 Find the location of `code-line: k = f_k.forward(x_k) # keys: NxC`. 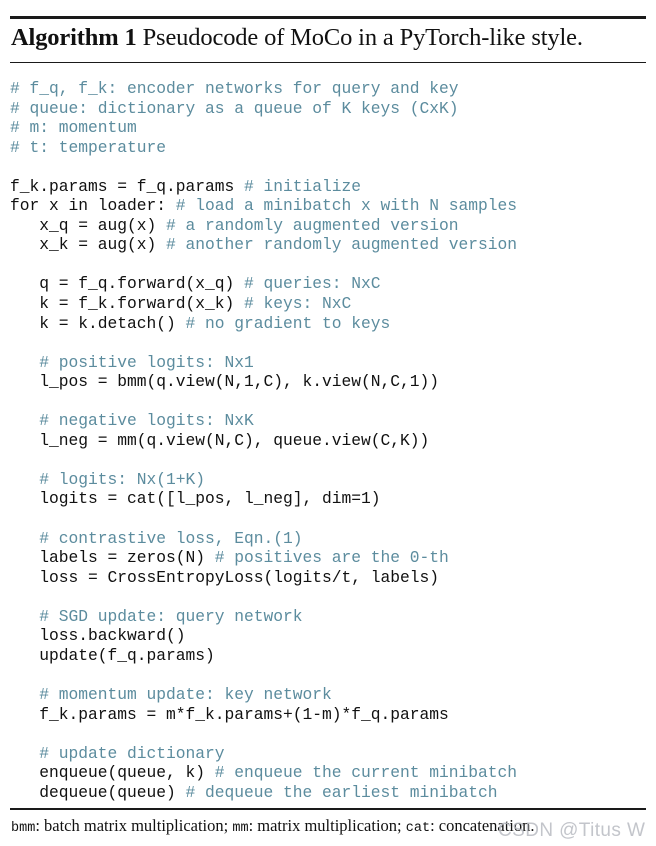

code-line: k = f_k.forward(x_k) # keys: NxC is located at coordinates (330, 304).